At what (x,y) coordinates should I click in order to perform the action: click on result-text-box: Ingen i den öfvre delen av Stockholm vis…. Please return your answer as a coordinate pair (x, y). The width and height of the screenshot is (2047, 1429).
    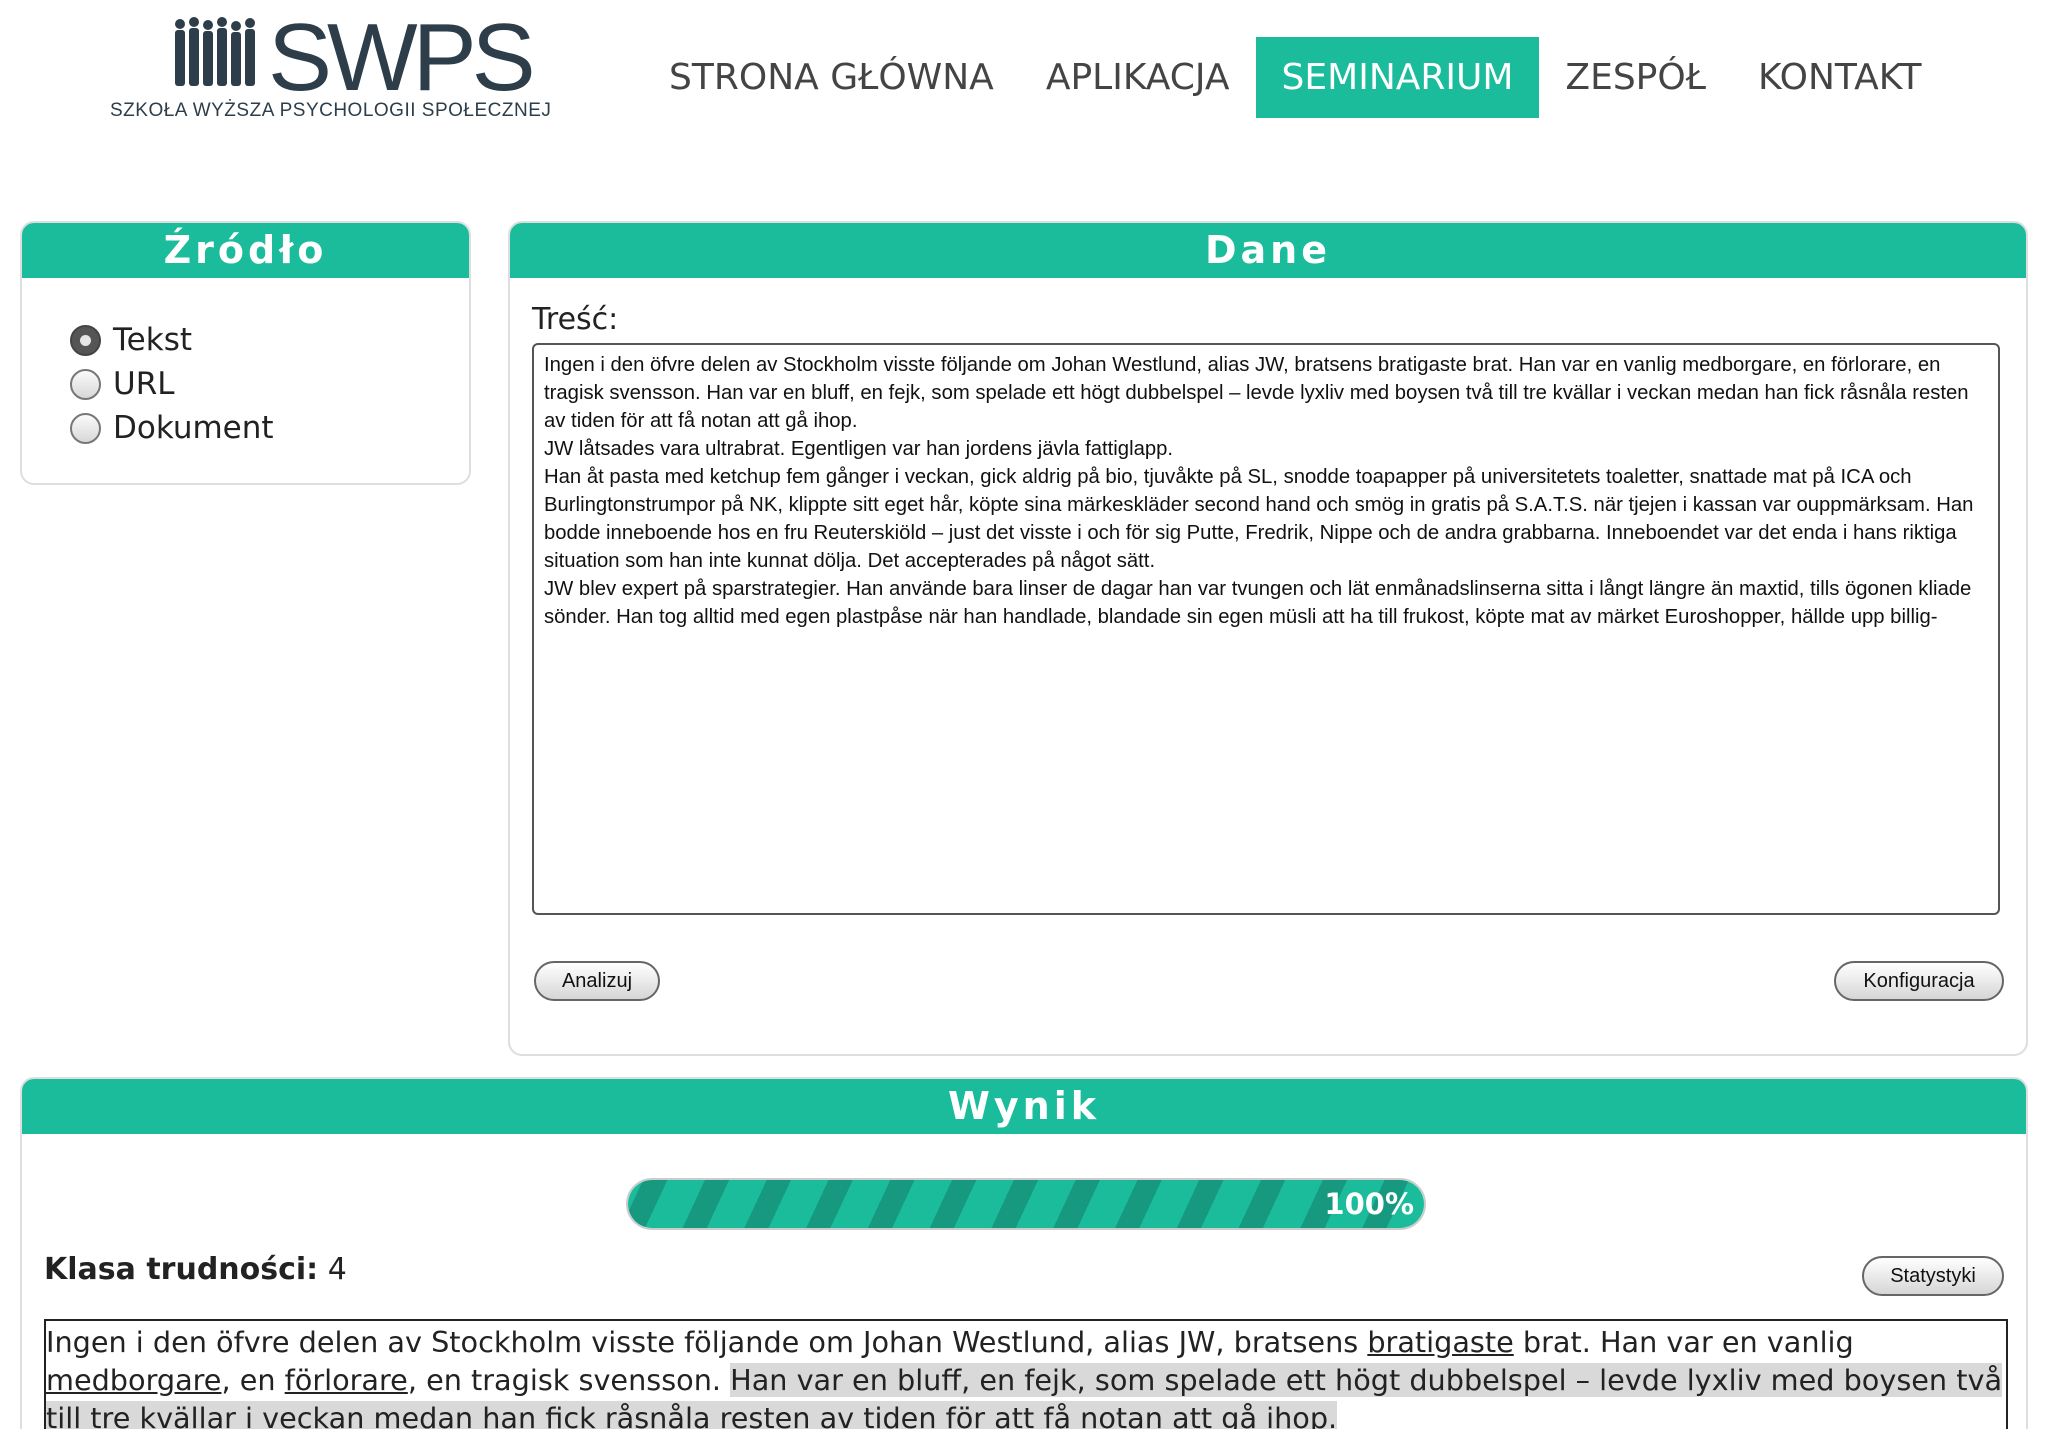
    Looking at the image, I should click on (1026, 1374).